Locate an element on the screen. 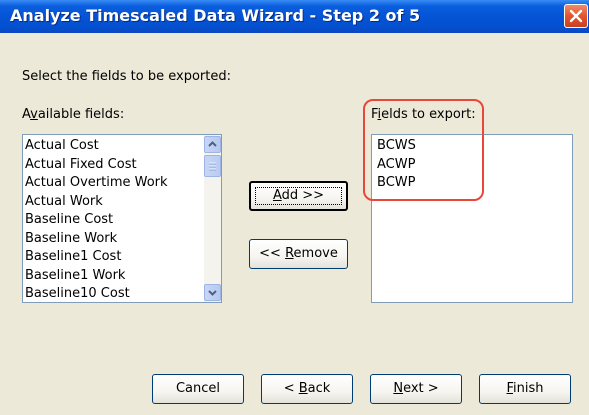 This screenshot has height=415, width=589. arrow-up-icon is located at coordinates (212, 144).